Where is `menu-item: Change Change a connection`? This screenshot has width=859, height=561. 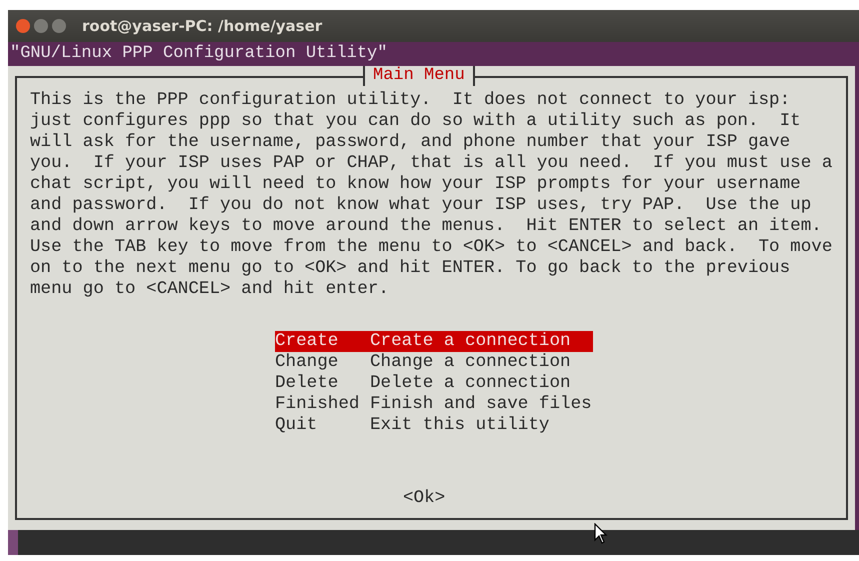
menu-item: Change Change a connection is located at coordinates (434, 362).